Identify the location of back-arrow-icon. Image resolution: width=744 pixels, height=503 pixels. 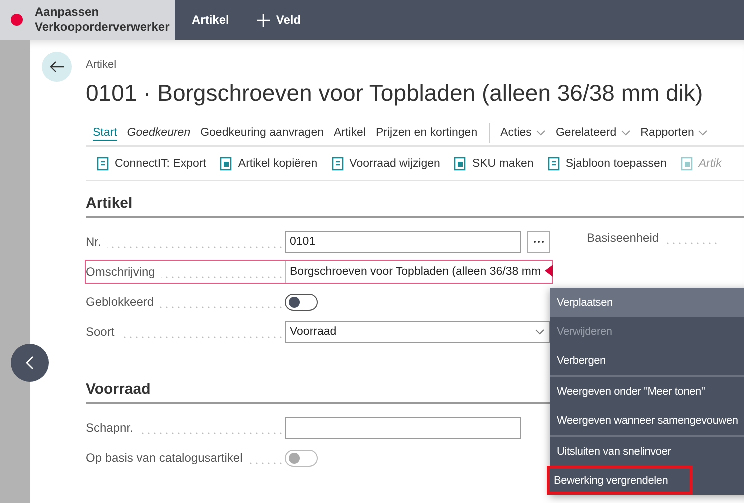
(57, 67).